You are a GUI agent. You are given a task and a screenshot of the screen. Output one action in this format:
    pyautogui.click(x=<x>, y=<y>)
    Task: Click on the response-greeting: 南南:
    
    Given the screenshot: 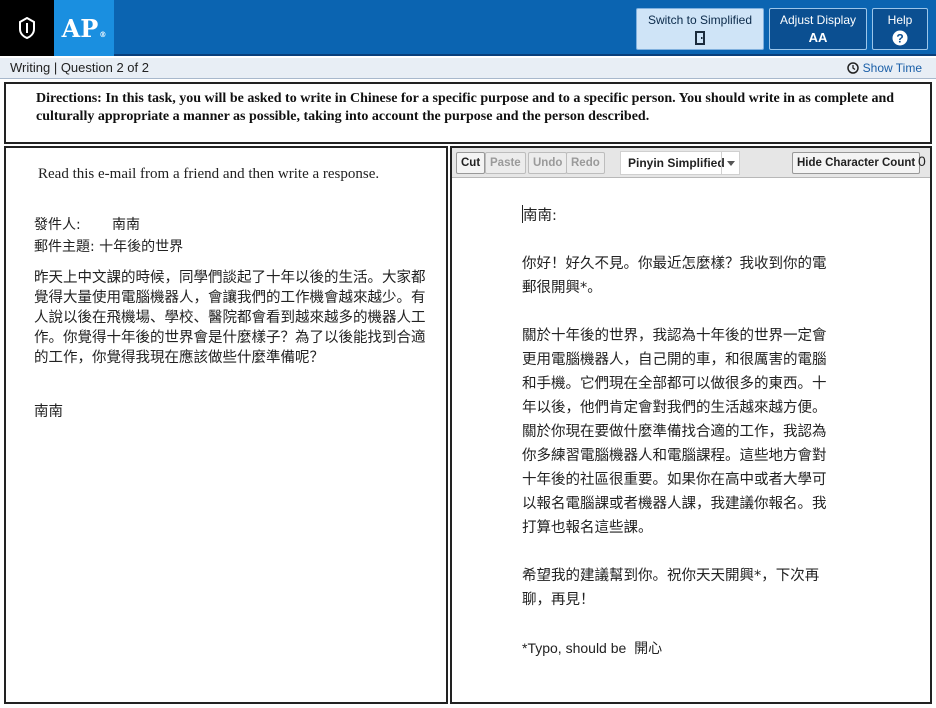 What is the action you would take?
    pyautogui.click(x=677, y=216)
    